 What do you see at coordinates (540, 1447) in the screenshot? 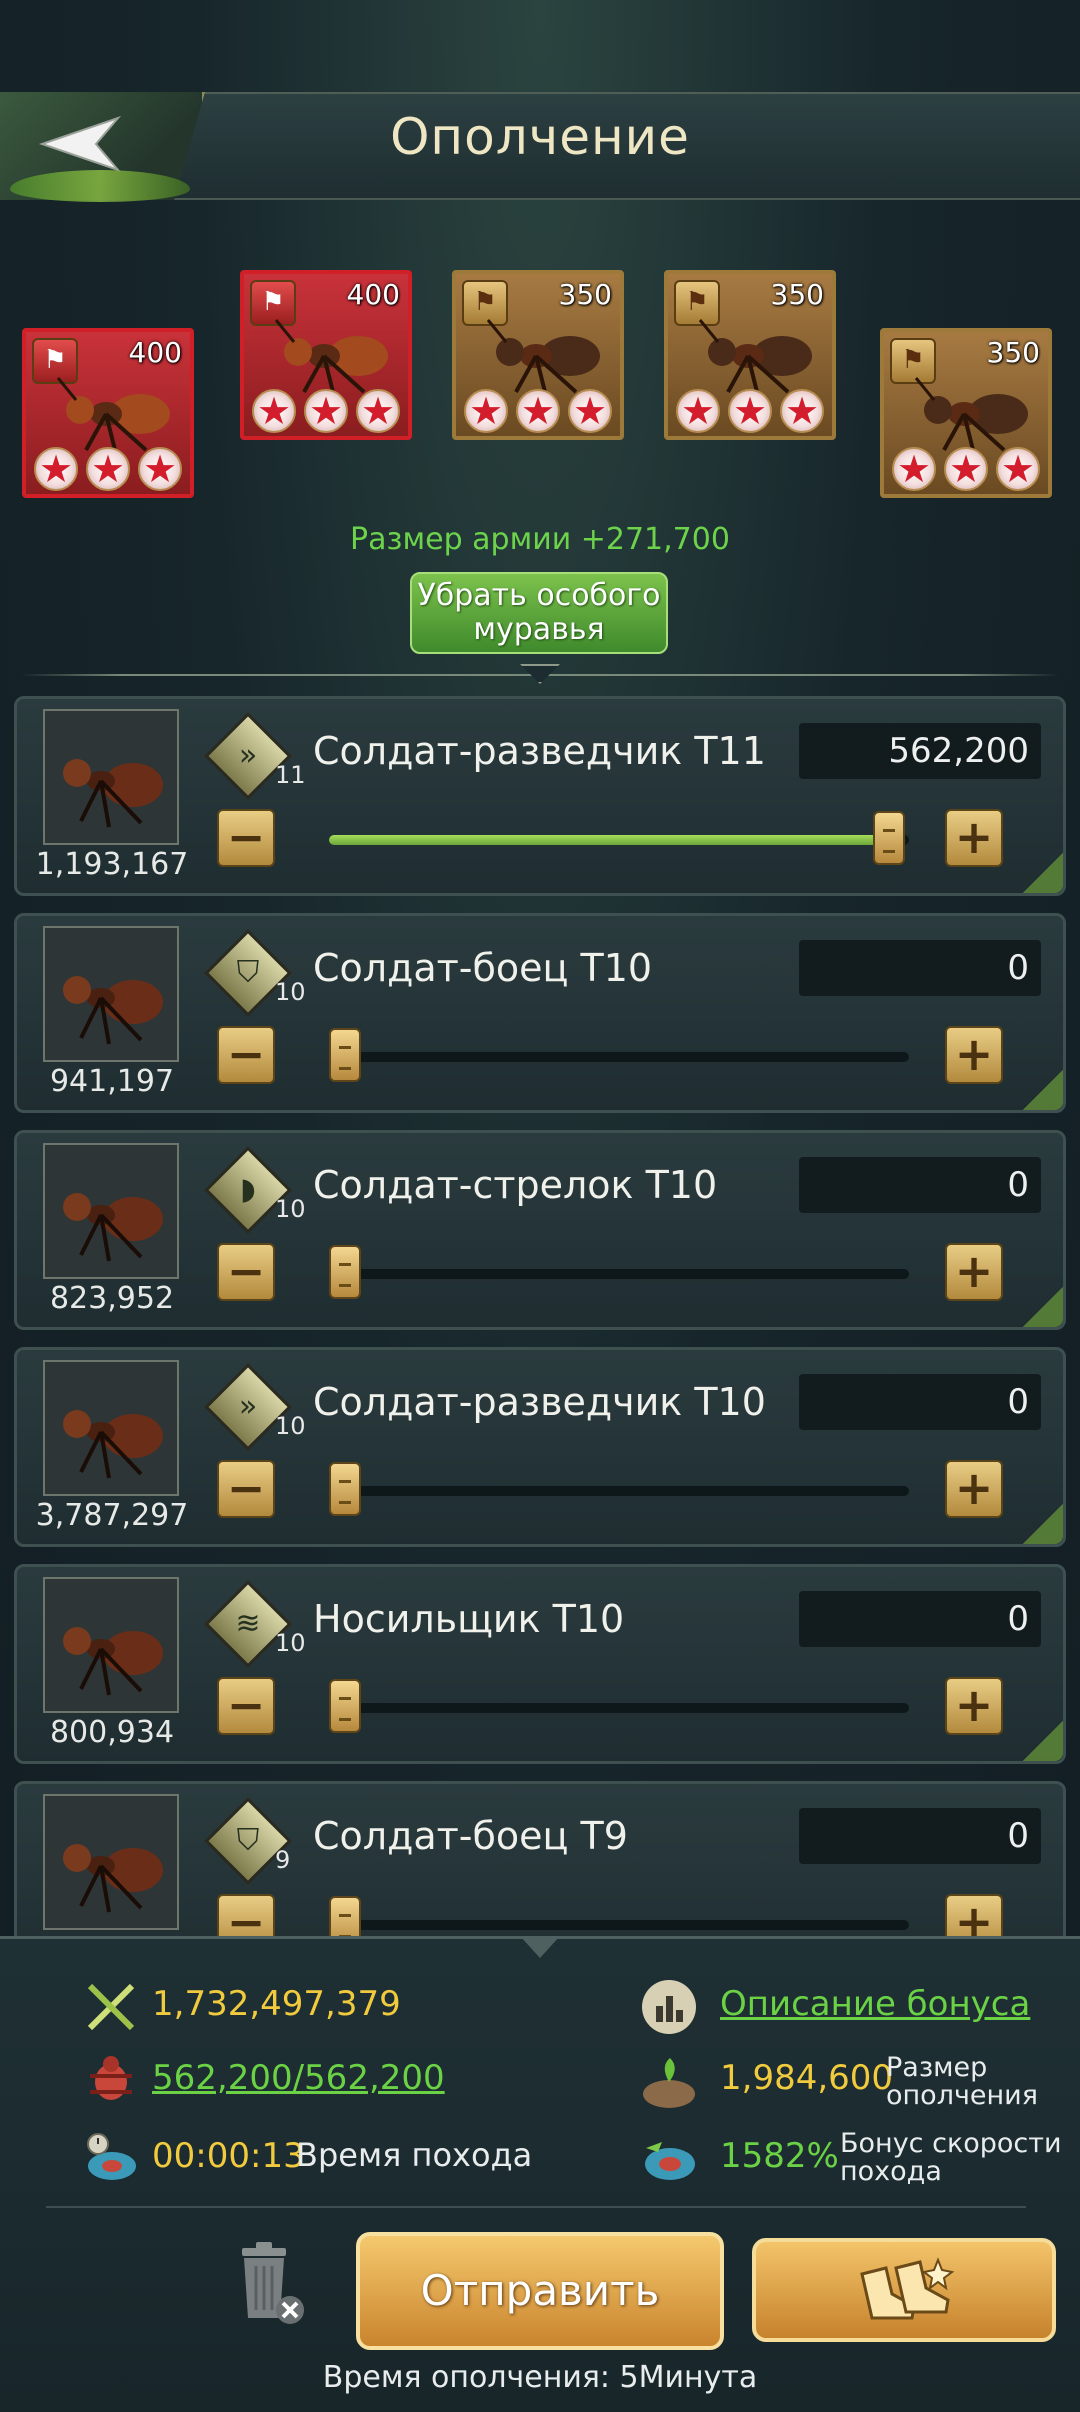
I see `troop-row: 3,787,297 » 10 Солдат-разведчик T10 0 − +` at bounding box center [540, 1447].